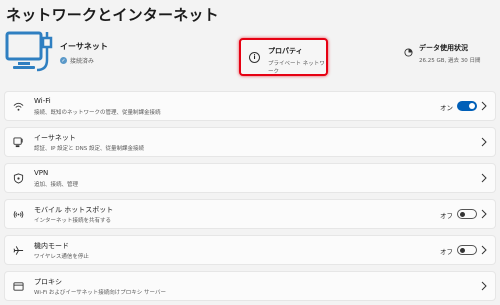  What do you see at coordinates (283, 57) in the screenshot?
I see `properties-button: i プロパティ プライベート ネットワーク` at bounding box center [283, 57].